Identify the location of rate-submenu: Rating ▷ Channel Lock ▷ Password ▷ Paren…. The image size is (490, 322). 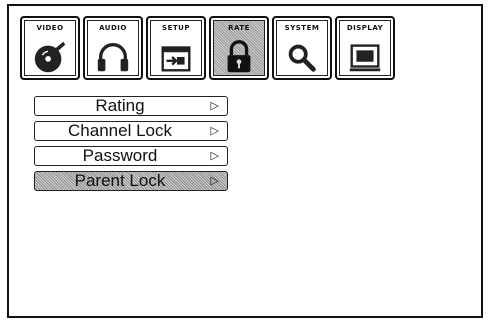
(131, 143).